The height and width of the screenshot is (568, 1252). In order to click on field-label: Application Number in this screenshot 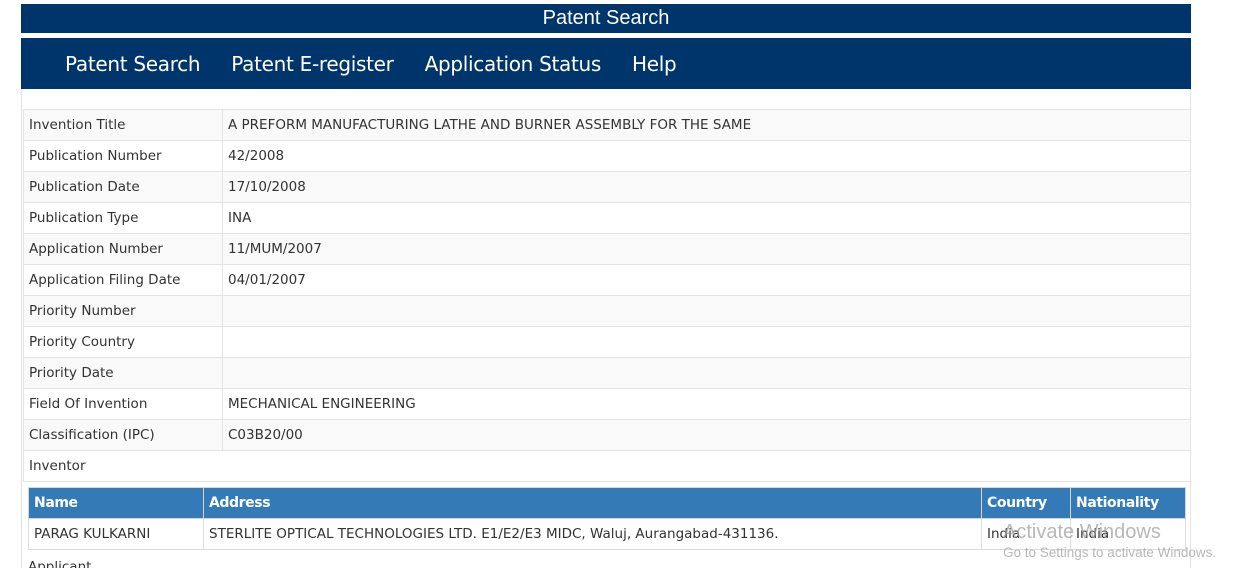, I will do `click(123, 249)`.